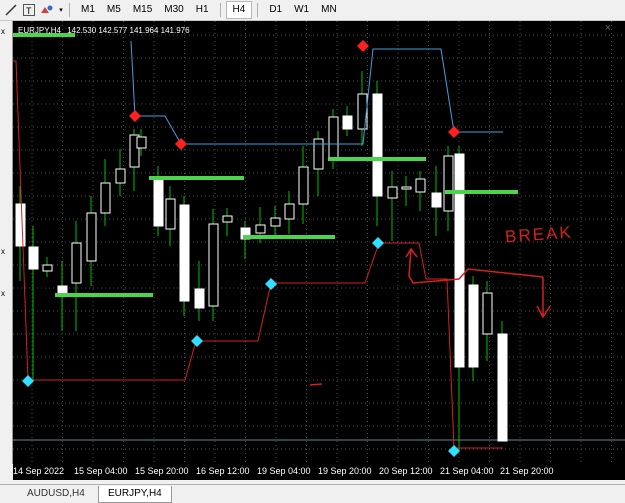 Image resolution: width=625 pixels, height=503 pixels. I want to click on timeframe-w1: W1, so click(301, 10).